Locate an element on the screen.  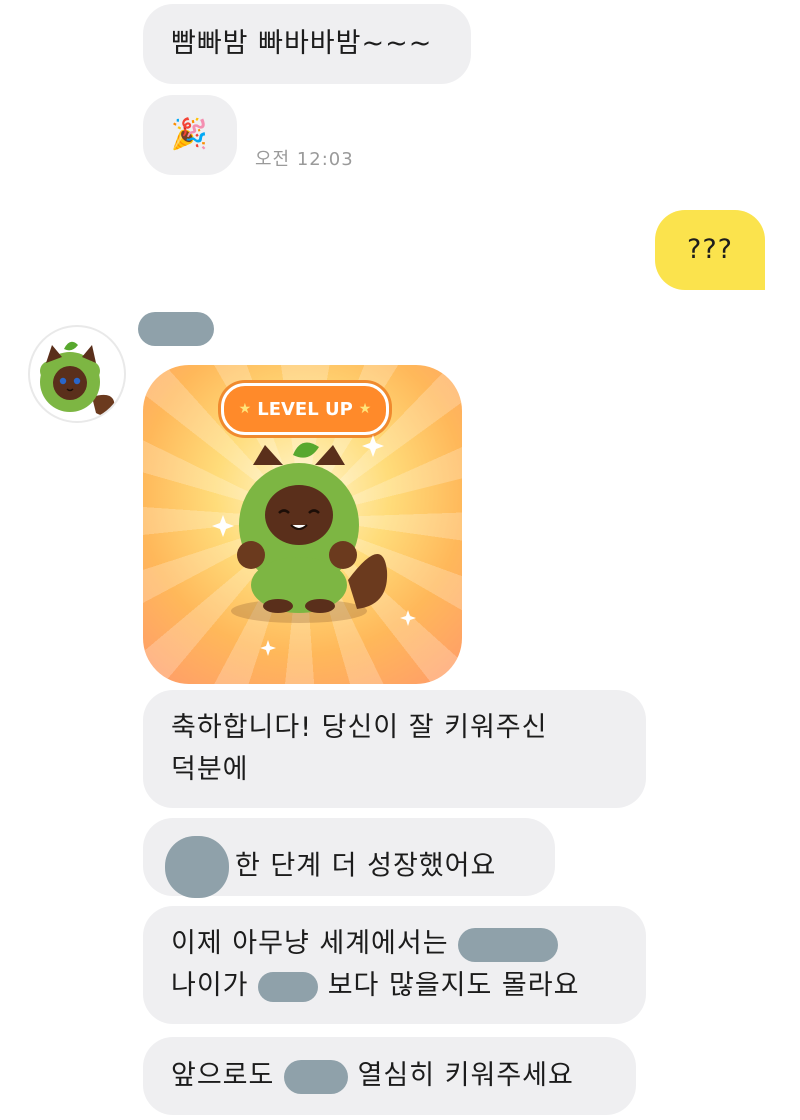
my-message-bubble: ??? is located at coordinates (710, 250).